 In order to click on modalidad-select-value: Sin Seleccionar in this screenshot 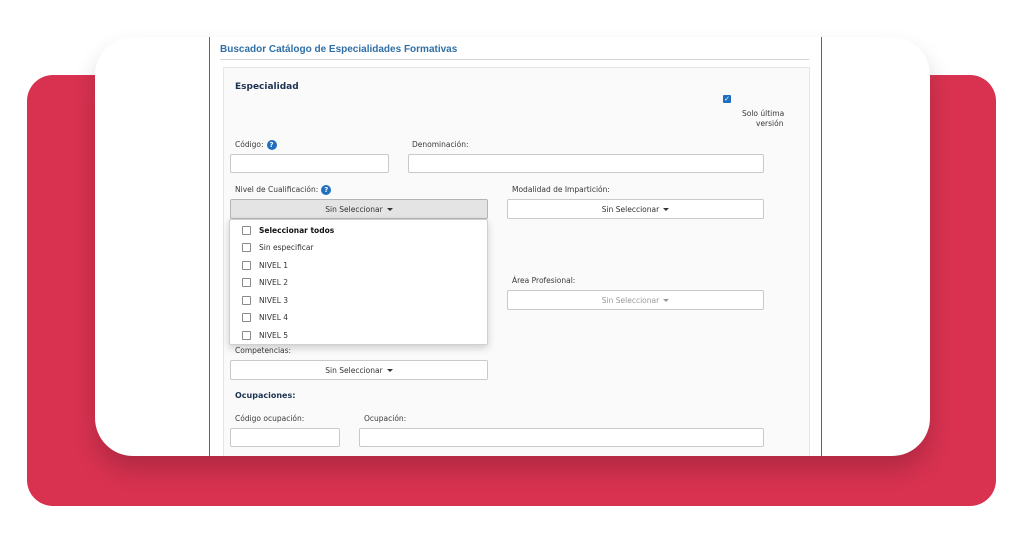, I will do `click(630, 209)`.